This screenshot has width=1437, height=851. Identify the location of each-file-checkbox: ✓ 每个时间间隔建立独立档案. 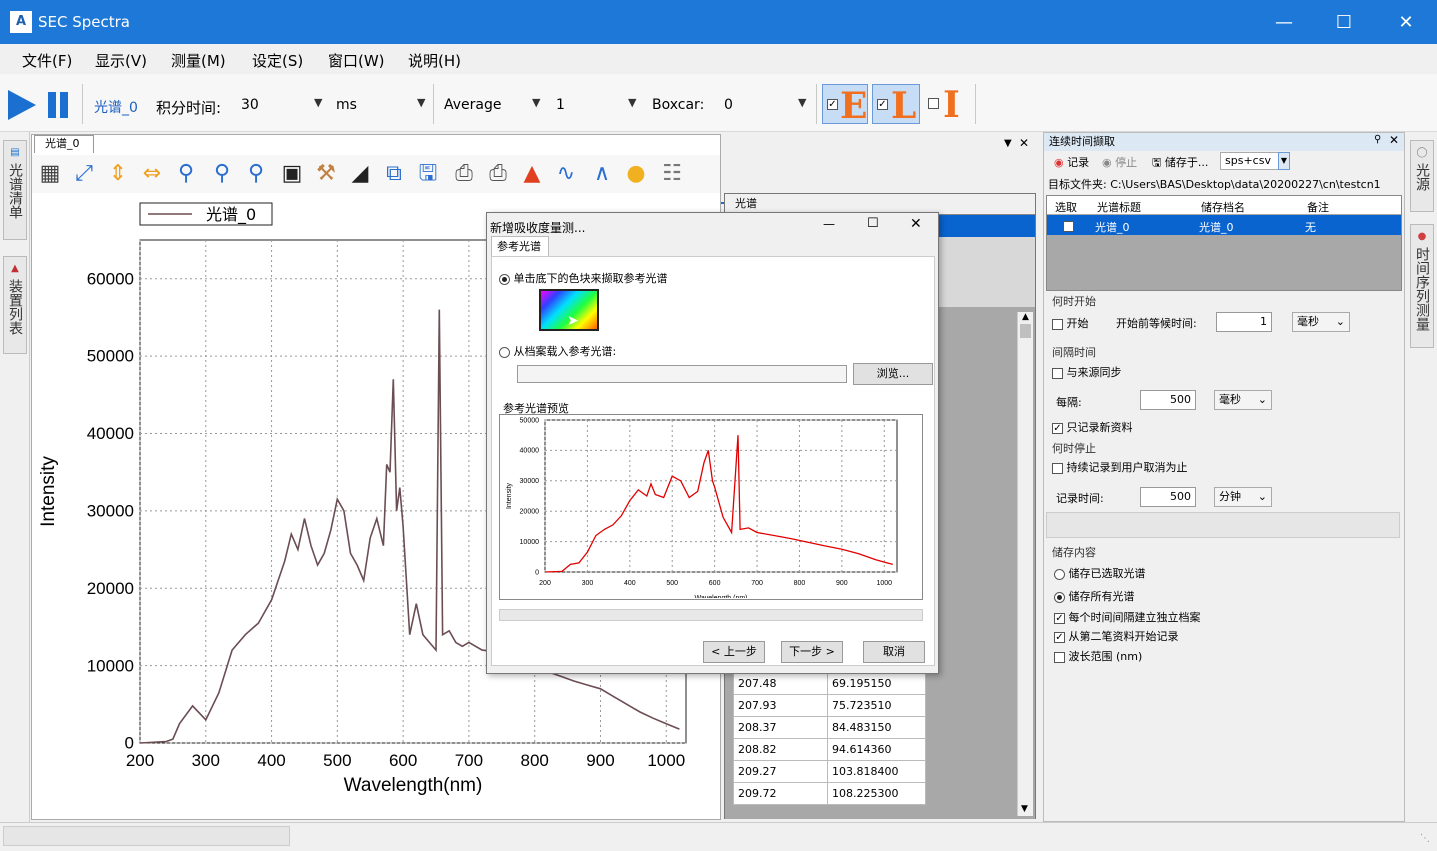
(1127, 617).